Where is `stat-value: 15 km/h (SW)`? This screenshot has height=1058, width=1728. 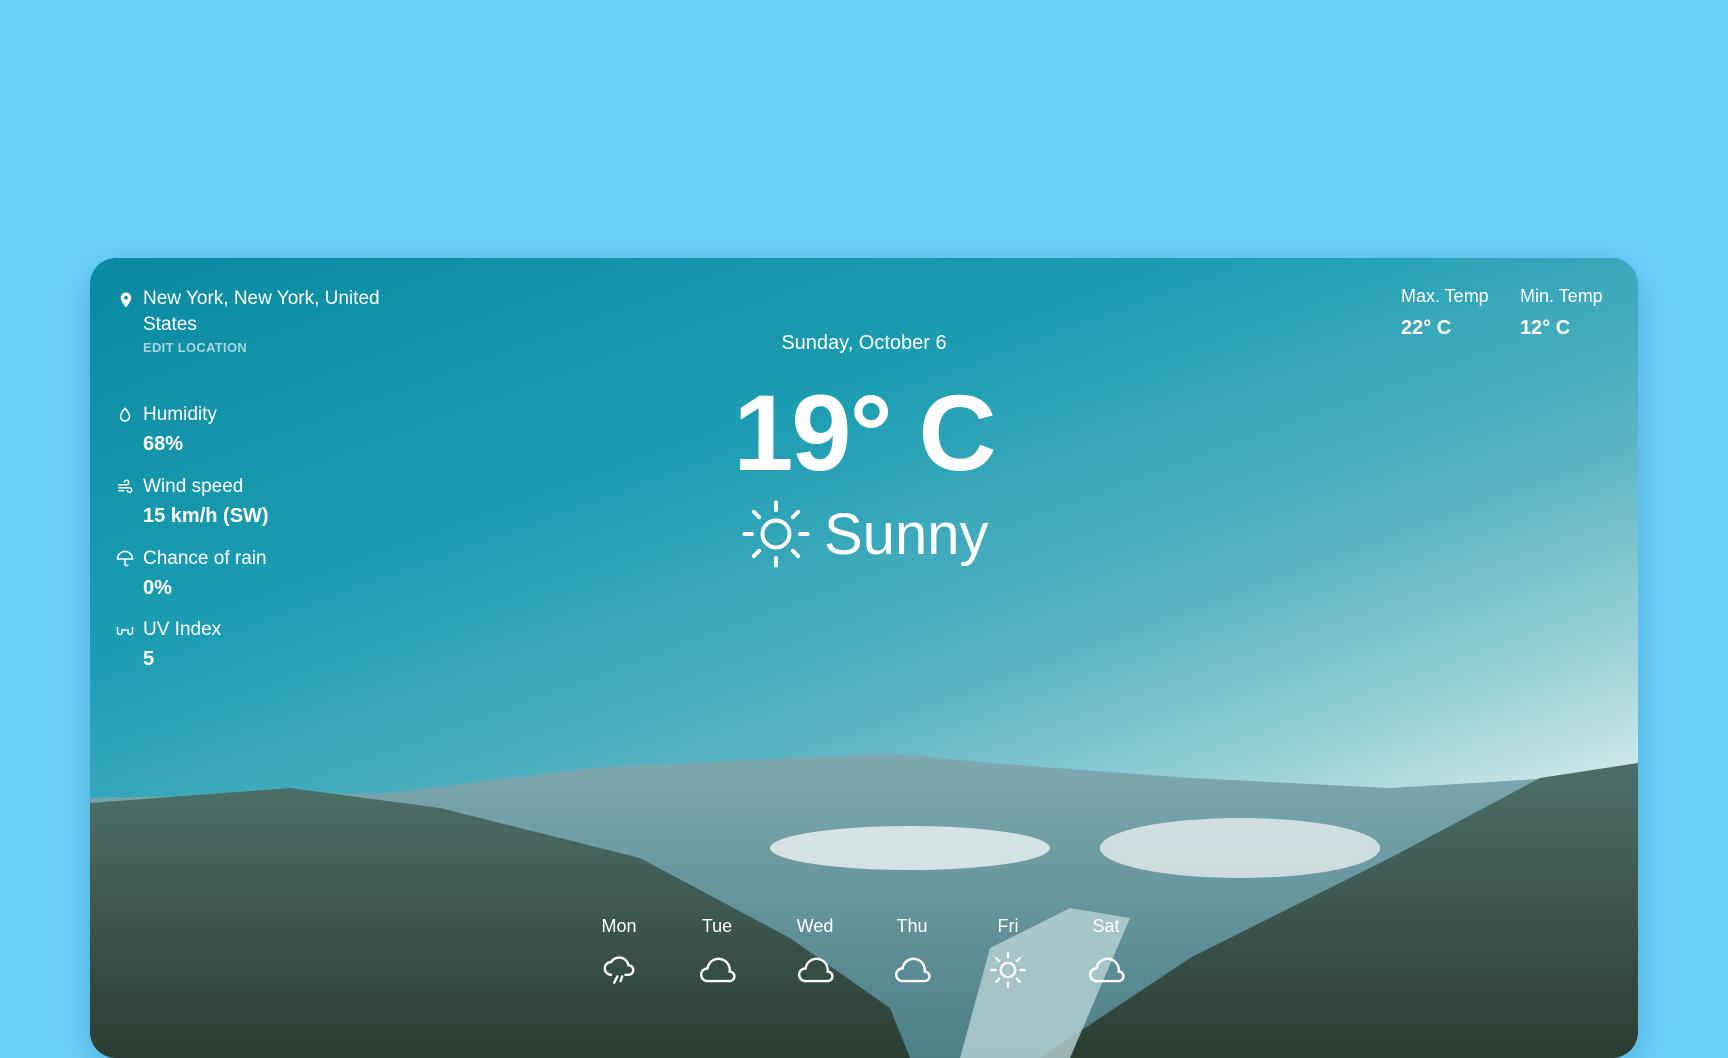
stat-value: 15 km/h (SW) is located at coordinates (206, 516).